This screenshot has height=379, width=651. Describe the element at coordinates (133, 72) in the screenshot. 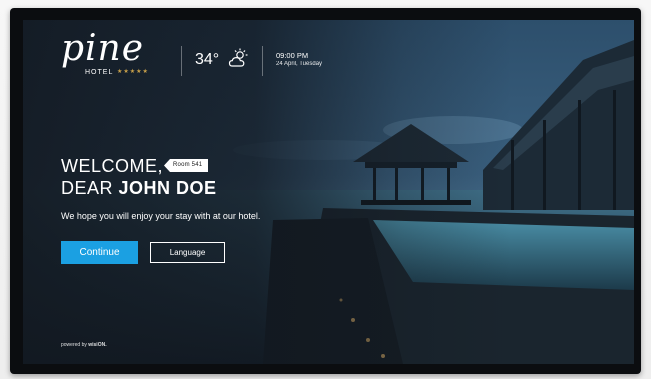

I see `logo-stars: ★★★★★` at that location.